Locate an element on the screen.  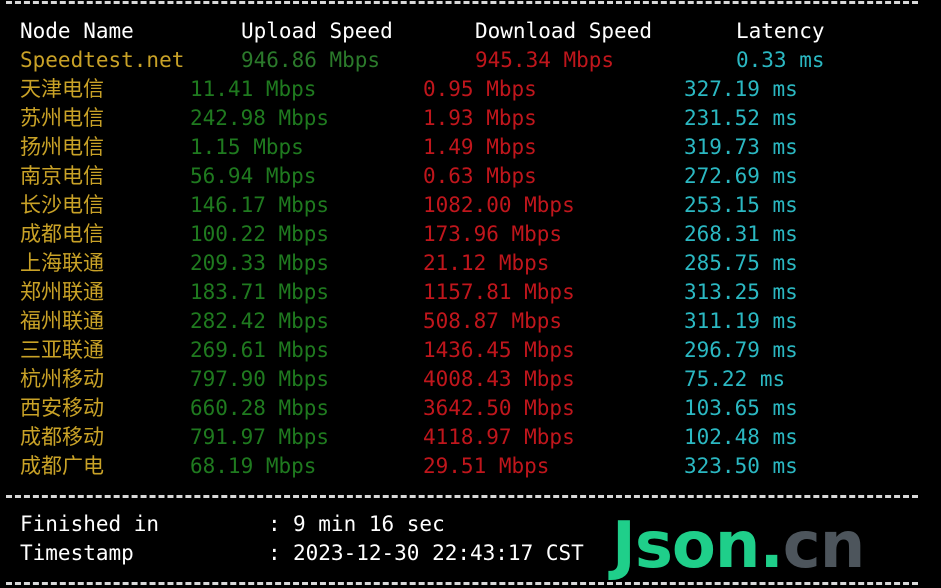
divider-bottom is located at coordinates (462, 583).